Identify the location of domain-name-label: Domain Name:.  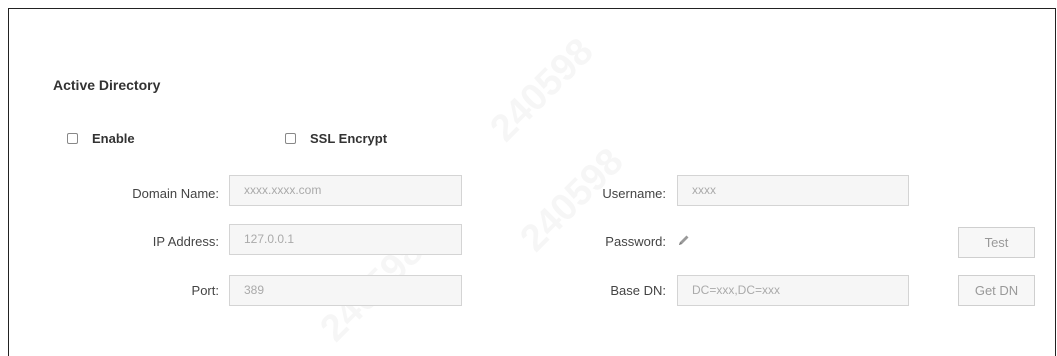
(175, 193).